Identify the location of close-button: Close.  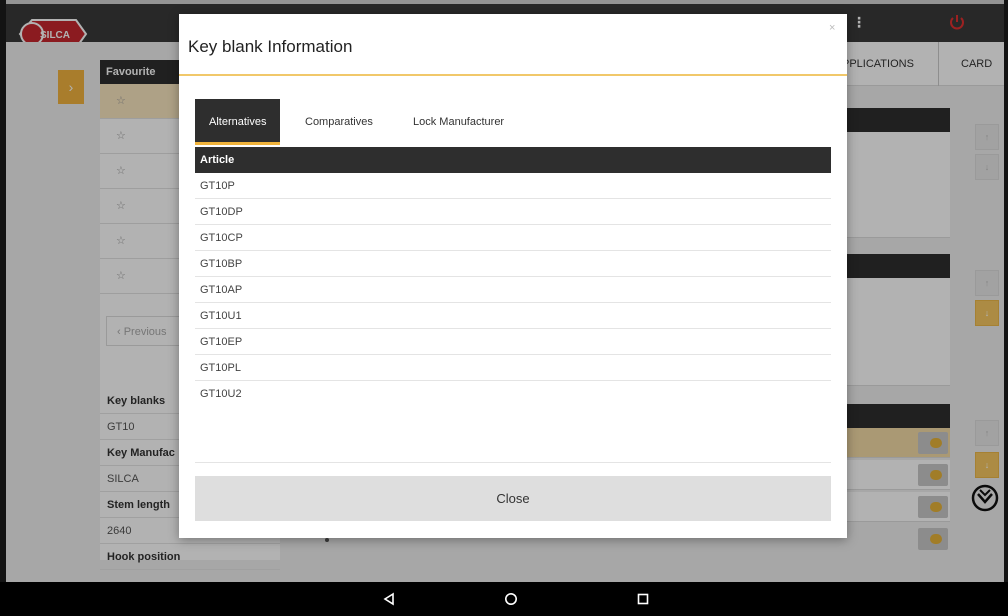
(513, 498).